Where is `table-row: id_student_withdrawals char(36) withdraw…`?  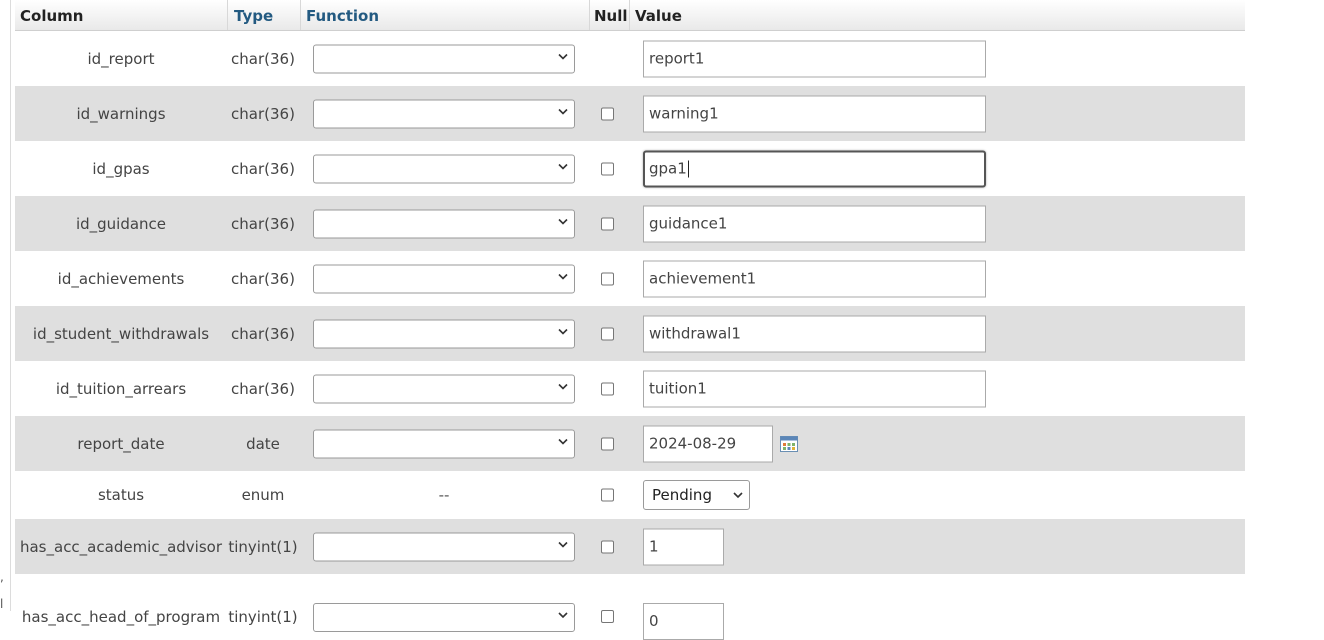 table-row: id_student_withdrawals char(36) withdraw… is located at coordinates (630, 333).